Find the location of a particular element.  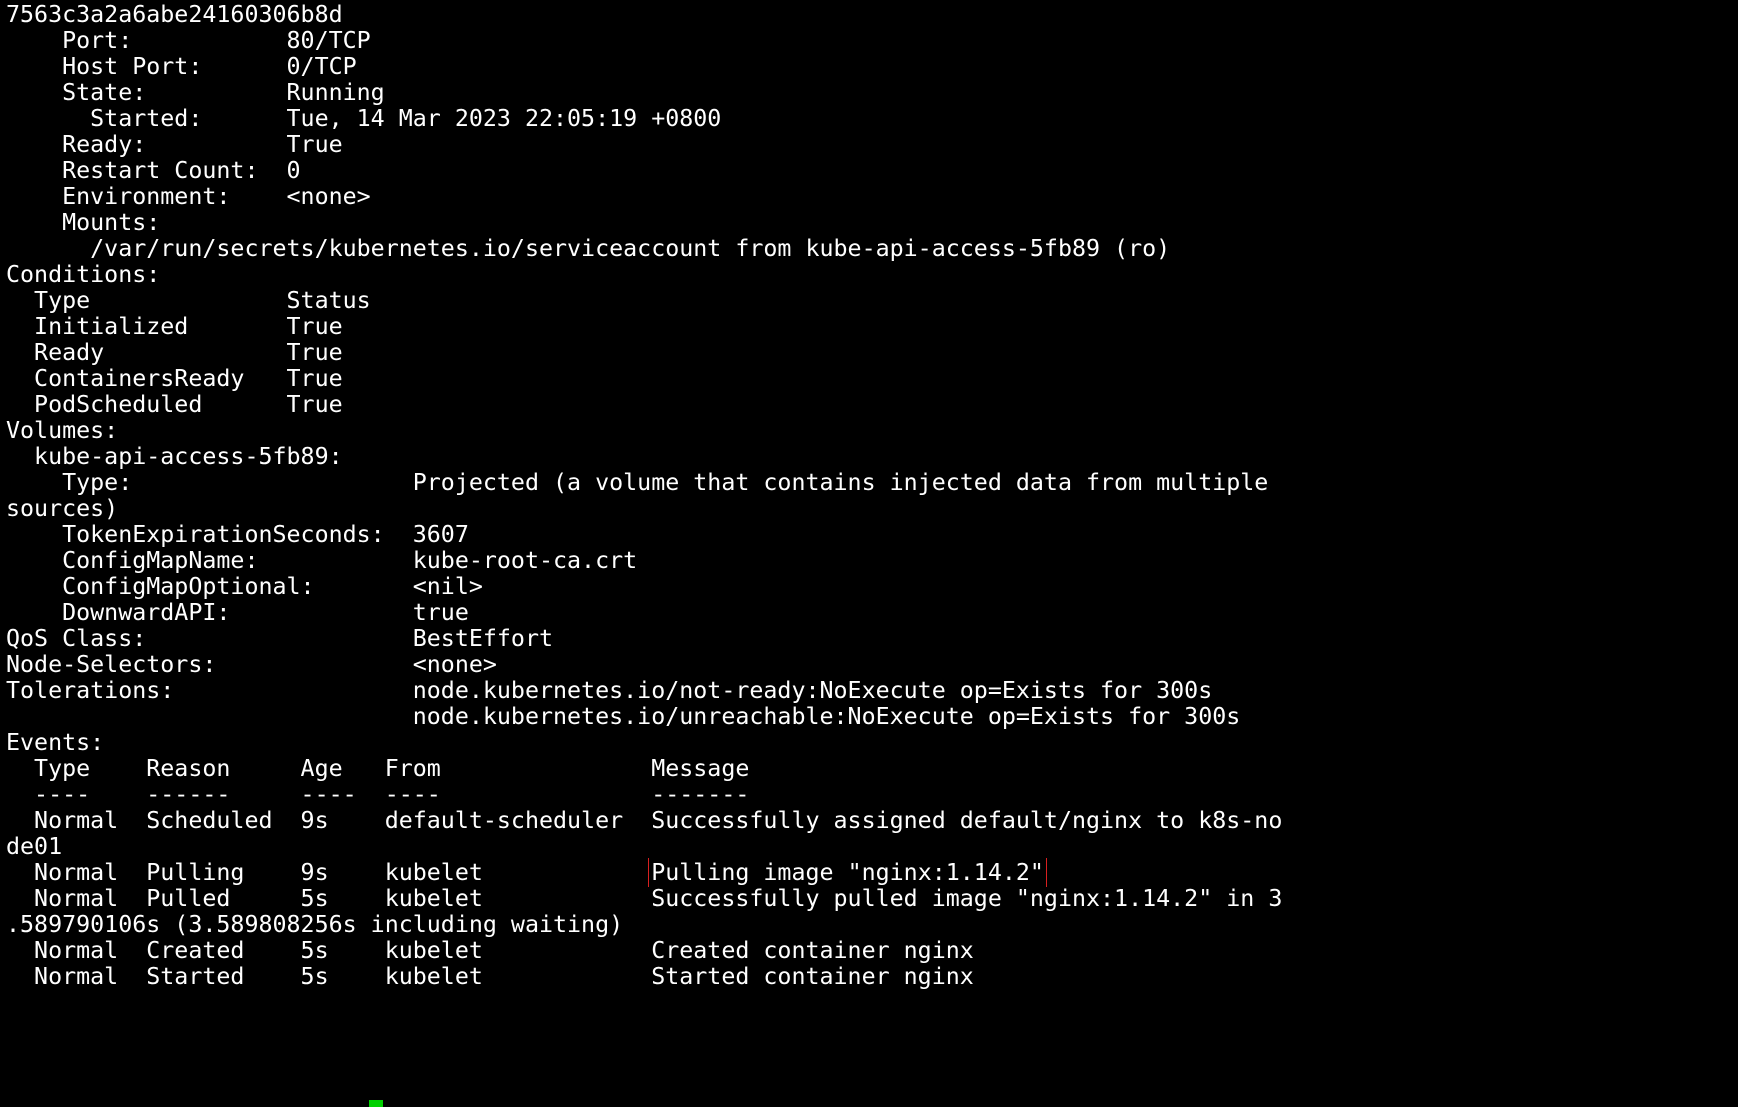

terminal-line: ContainersReady True is located at coordinates (174, 378).